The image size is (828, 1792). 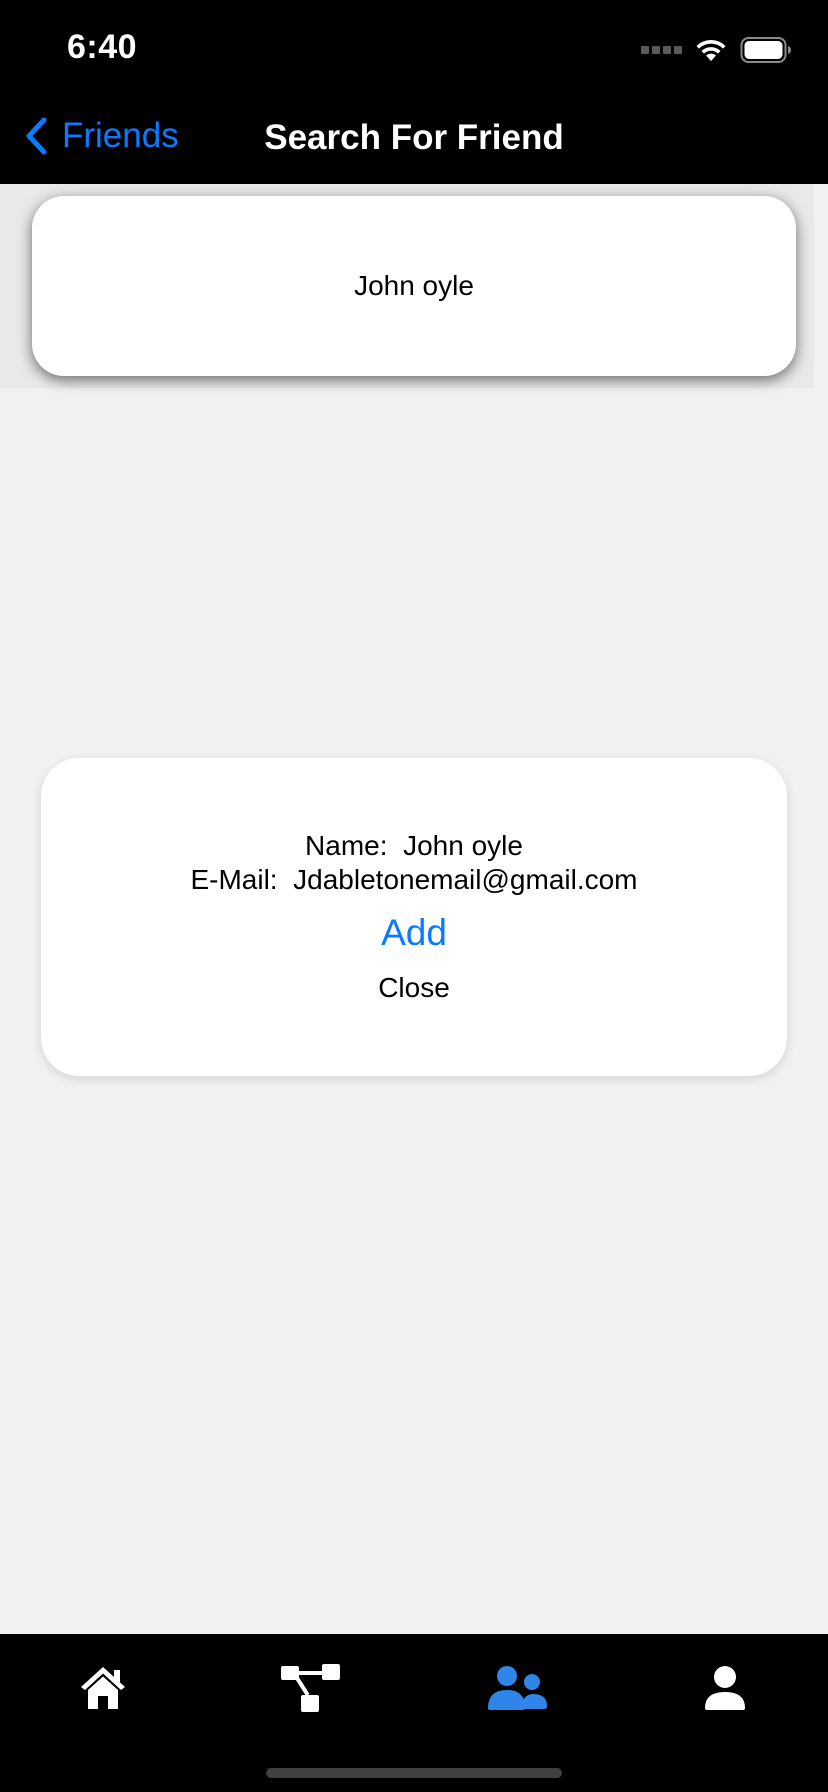 What do you see at coordinates (765, 50) in the screenshot?
I see `battery-icon` at bounding box center [765, 50].